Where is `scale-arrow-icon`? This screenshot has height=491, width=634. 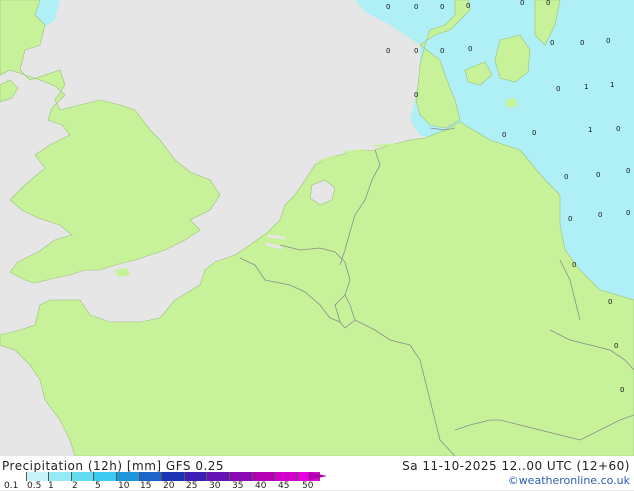 scale-arrow-icon is located at coordinates (318, 476).